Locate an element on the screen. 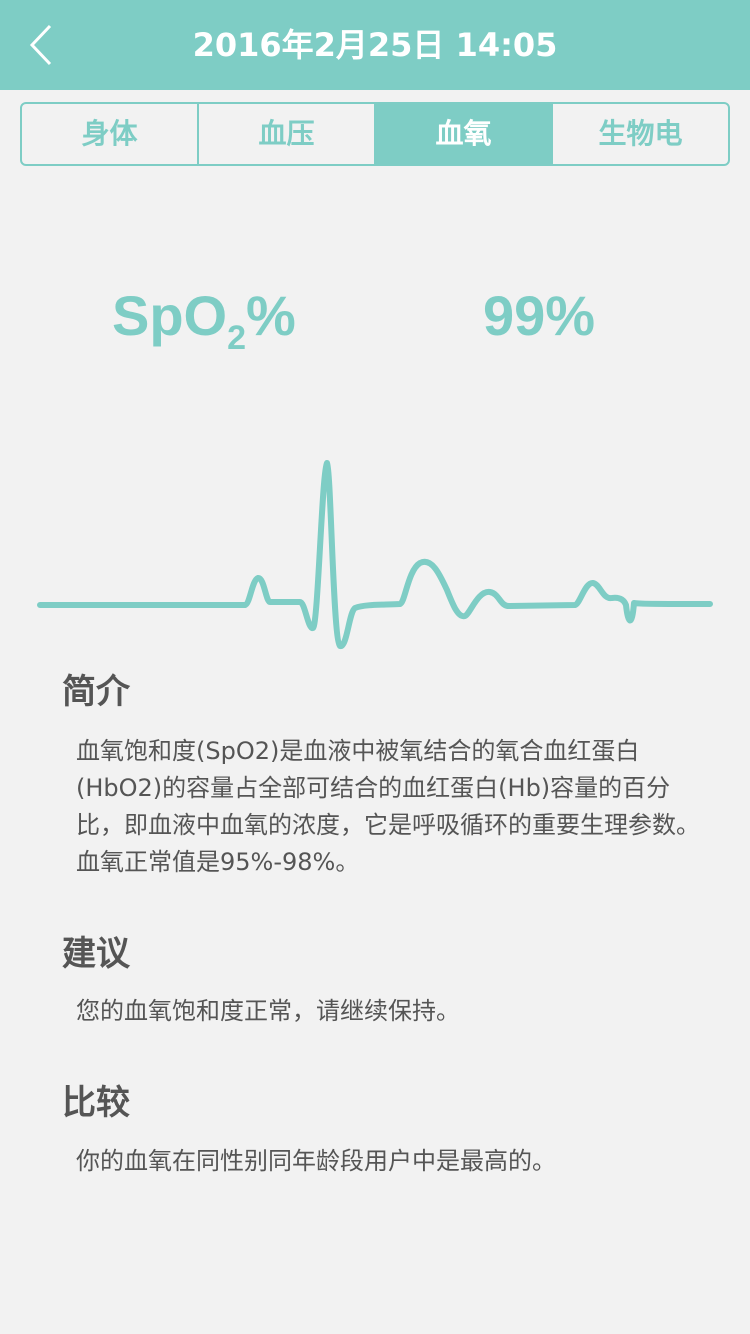 The width and height of the screenshot is (750, 1334). tab-body: 身体 is located at coordinates (110, 134).